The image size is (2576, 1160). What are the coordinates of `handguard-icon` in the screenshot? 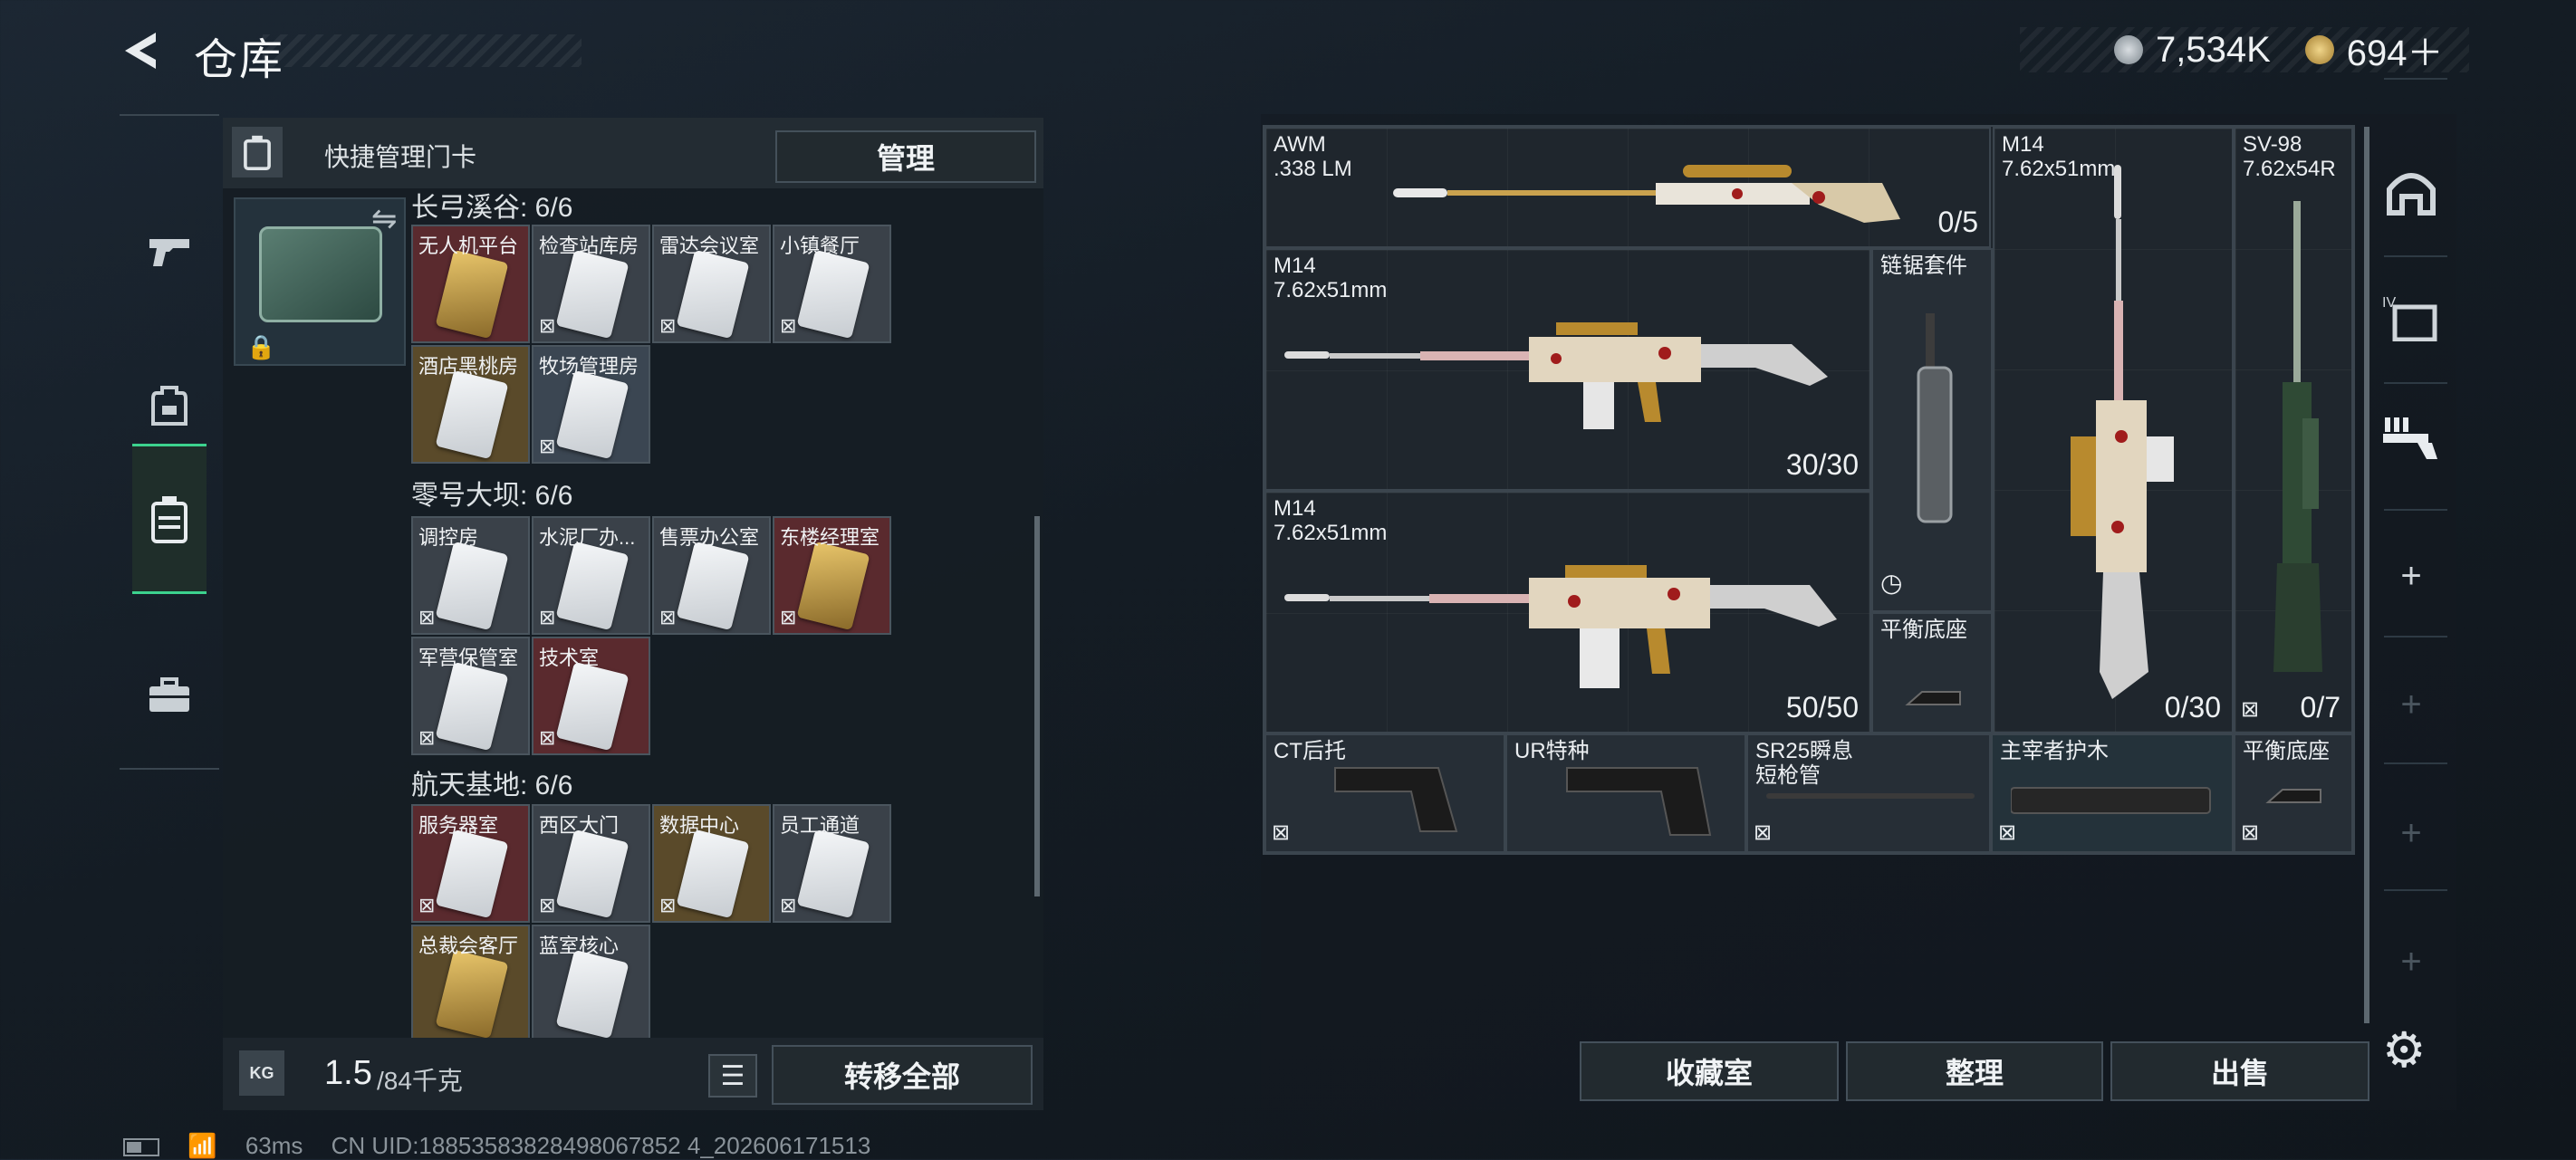 It's located at (2111, 800).